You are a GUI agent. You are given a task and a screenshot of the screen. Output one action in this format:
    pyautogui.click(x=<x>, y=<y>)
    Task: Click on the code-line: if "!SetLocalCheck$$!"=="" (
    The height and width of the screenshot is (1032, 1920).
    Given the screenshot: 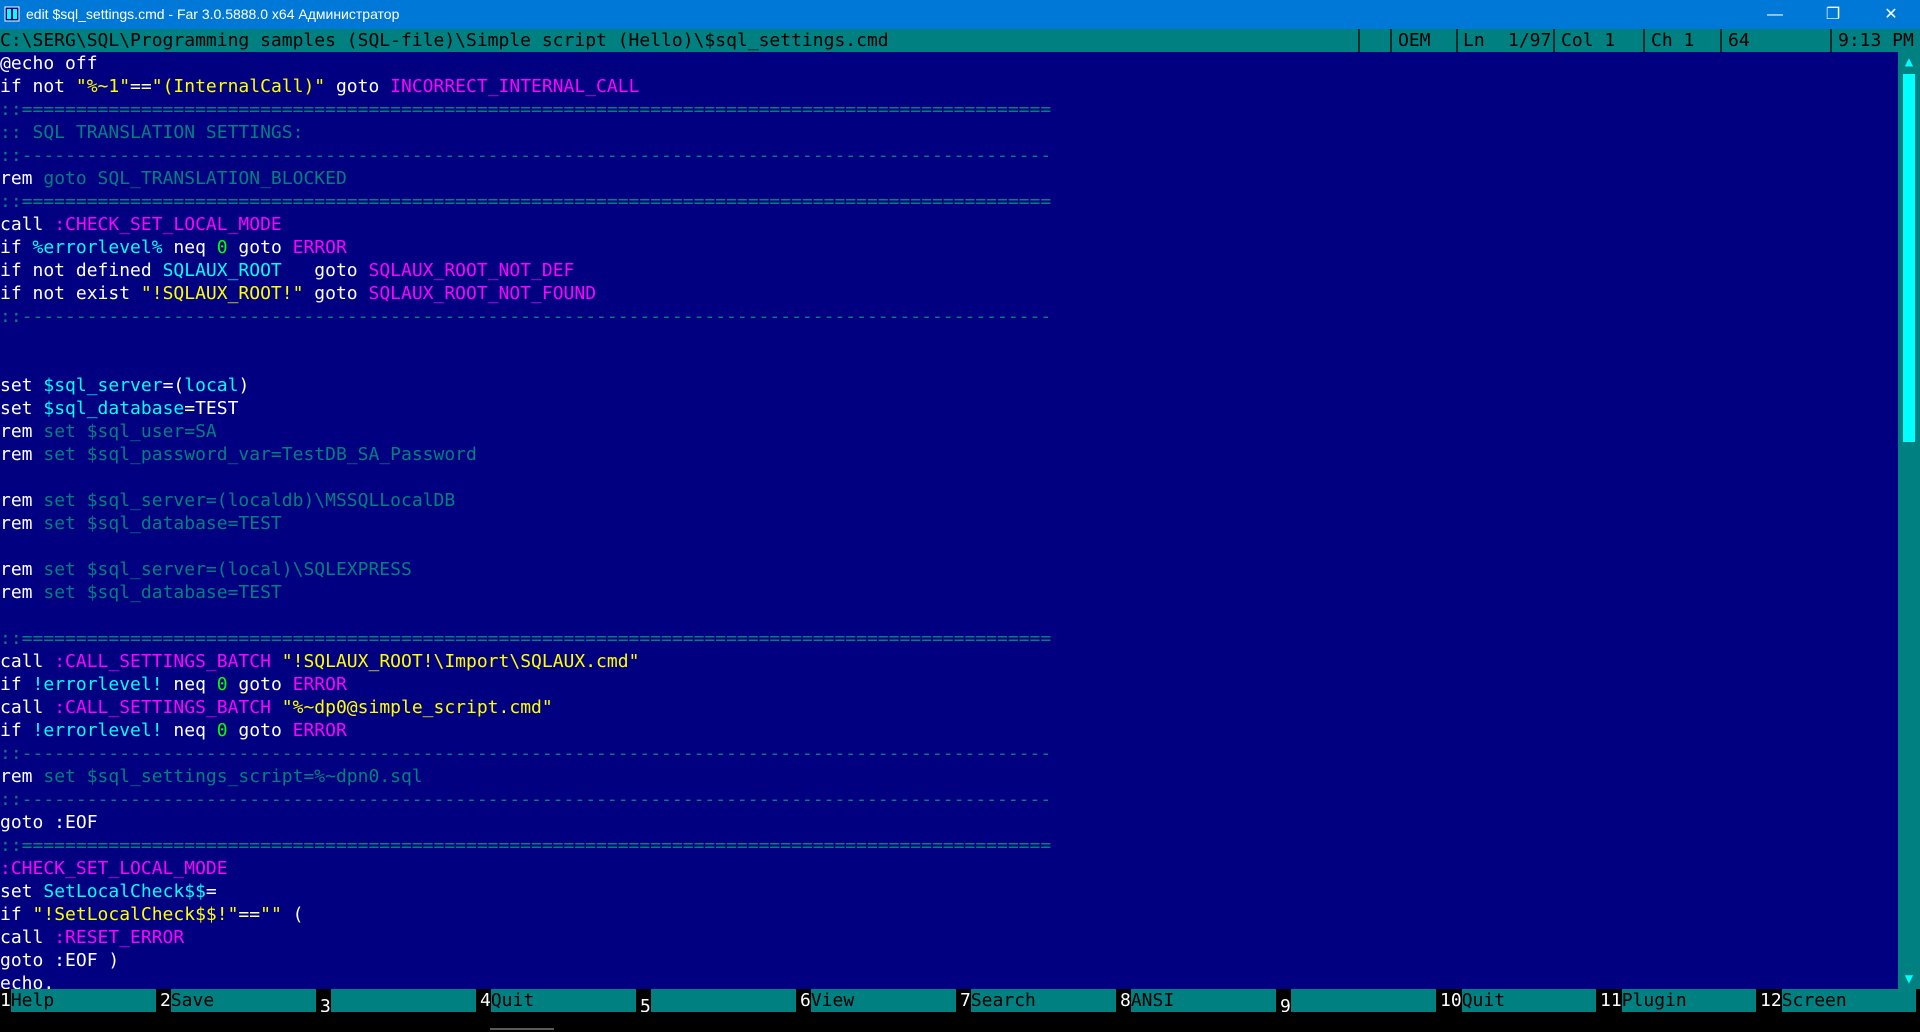 What is the action you would take?
    pyautogui.click(x=151, y=914)
    